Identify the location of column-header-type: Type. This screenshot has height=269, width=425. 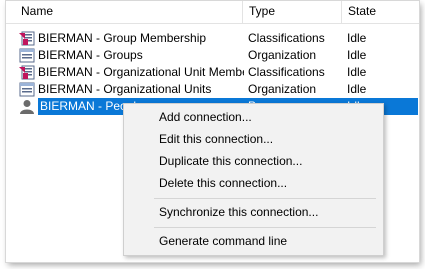
(291, 12).